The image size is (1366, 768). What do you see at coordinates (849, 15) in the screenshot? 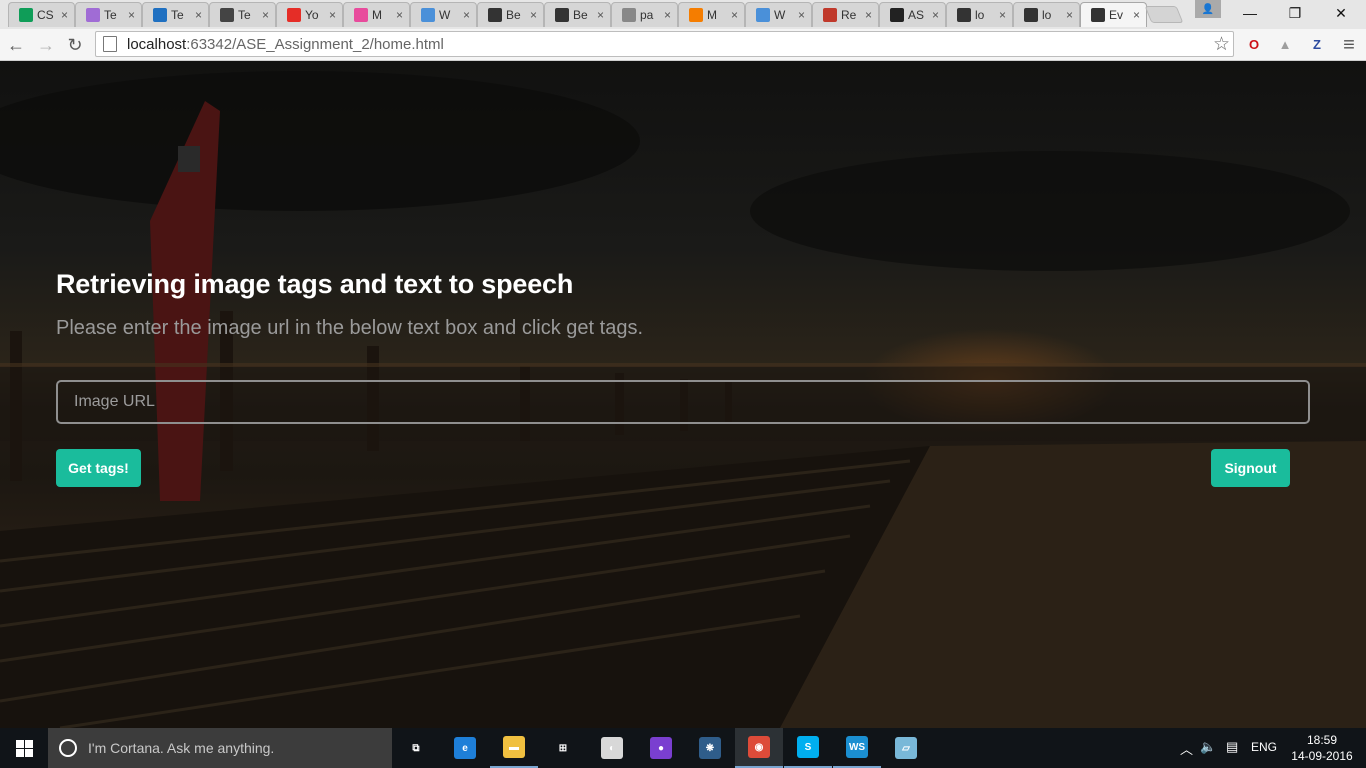
I see `tab-title: Re` at bounding box center [849, 15].